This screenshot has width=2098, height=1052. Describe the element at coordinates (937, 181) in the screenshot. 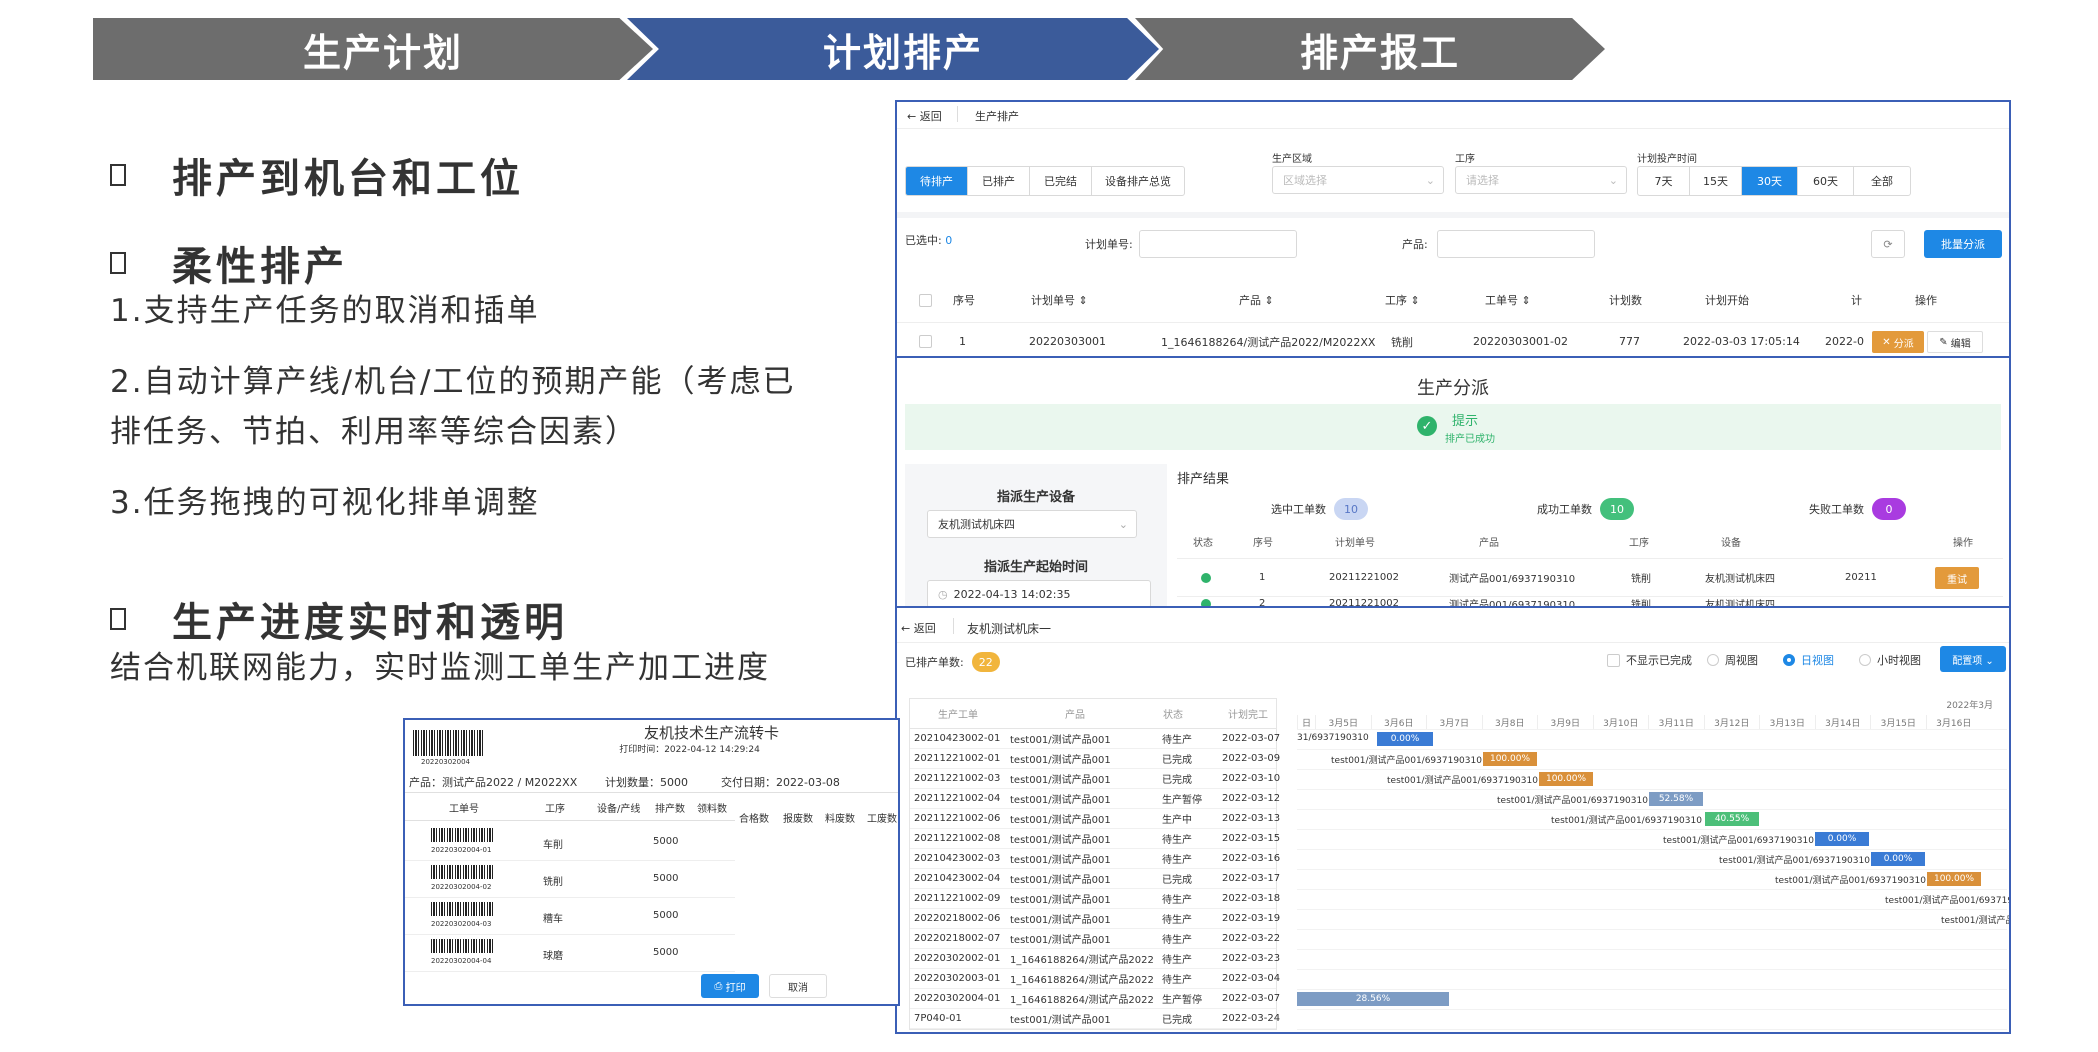

I see `tab-pending: 待排产` at that location.